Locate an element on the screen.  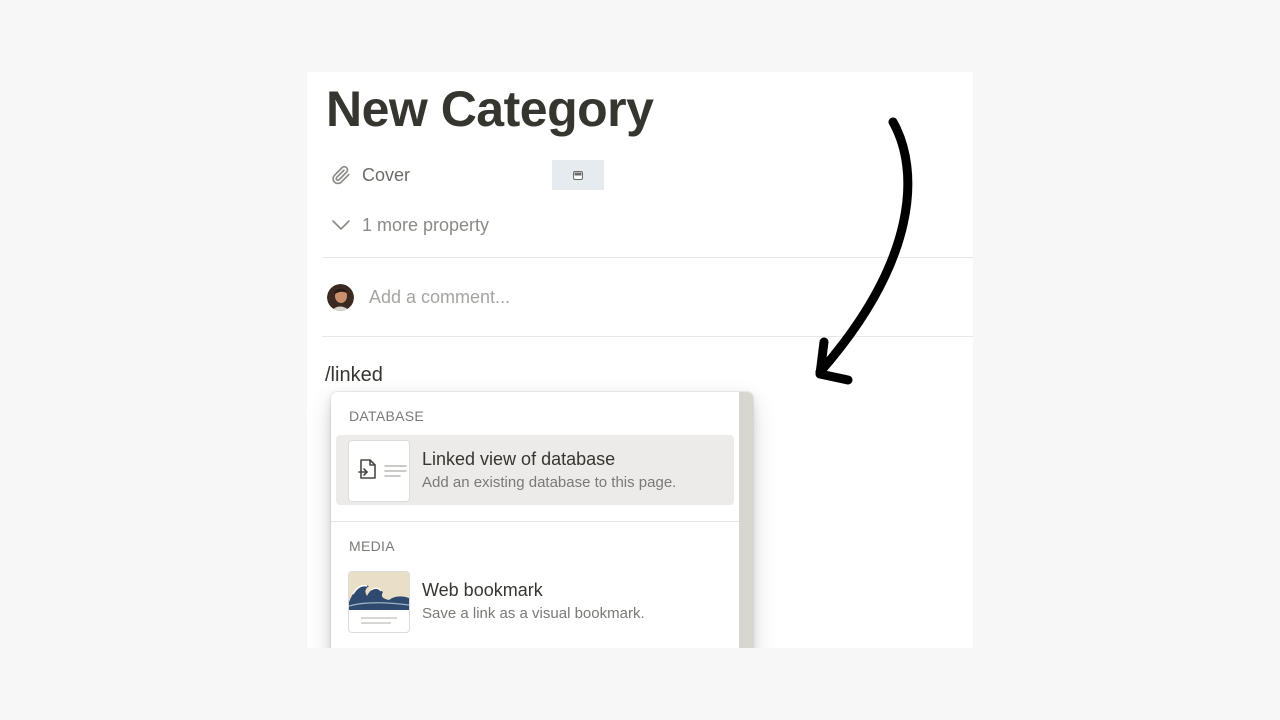
paperclip-icon is located at coordinates (341, 175).